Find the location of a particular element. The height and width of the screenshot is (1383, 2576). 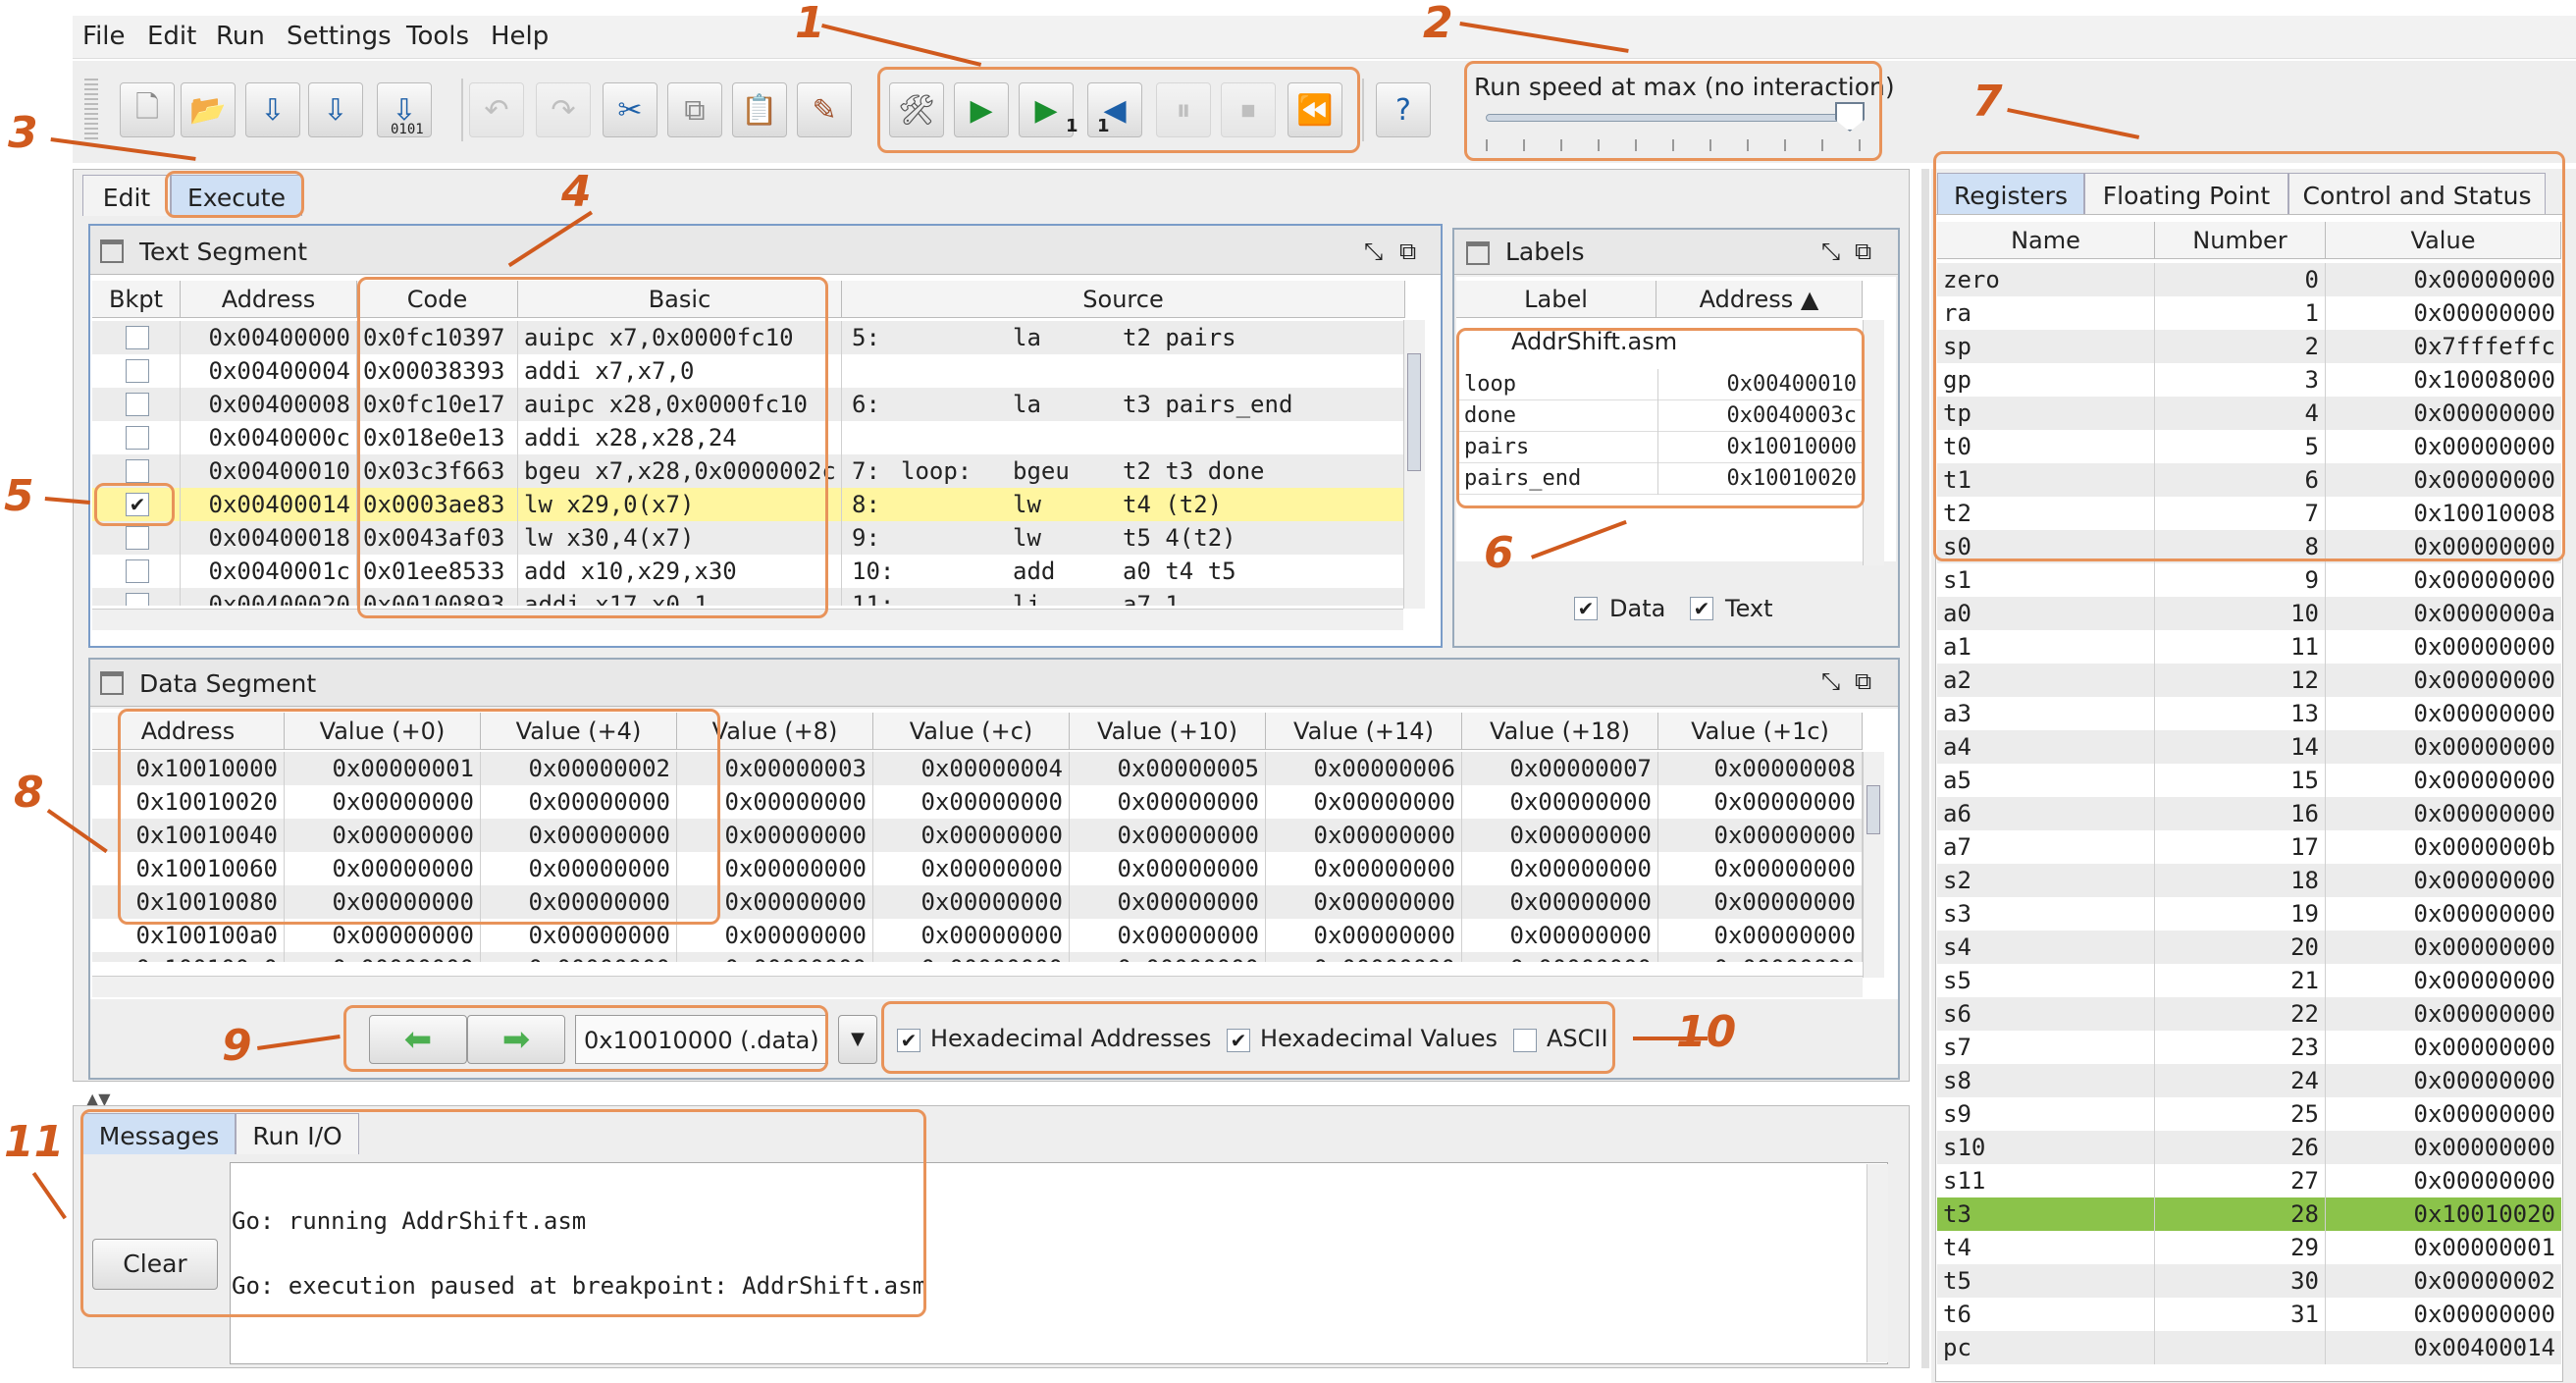

register-value: 0x00000002 is located at coordinates (2443, 1281).